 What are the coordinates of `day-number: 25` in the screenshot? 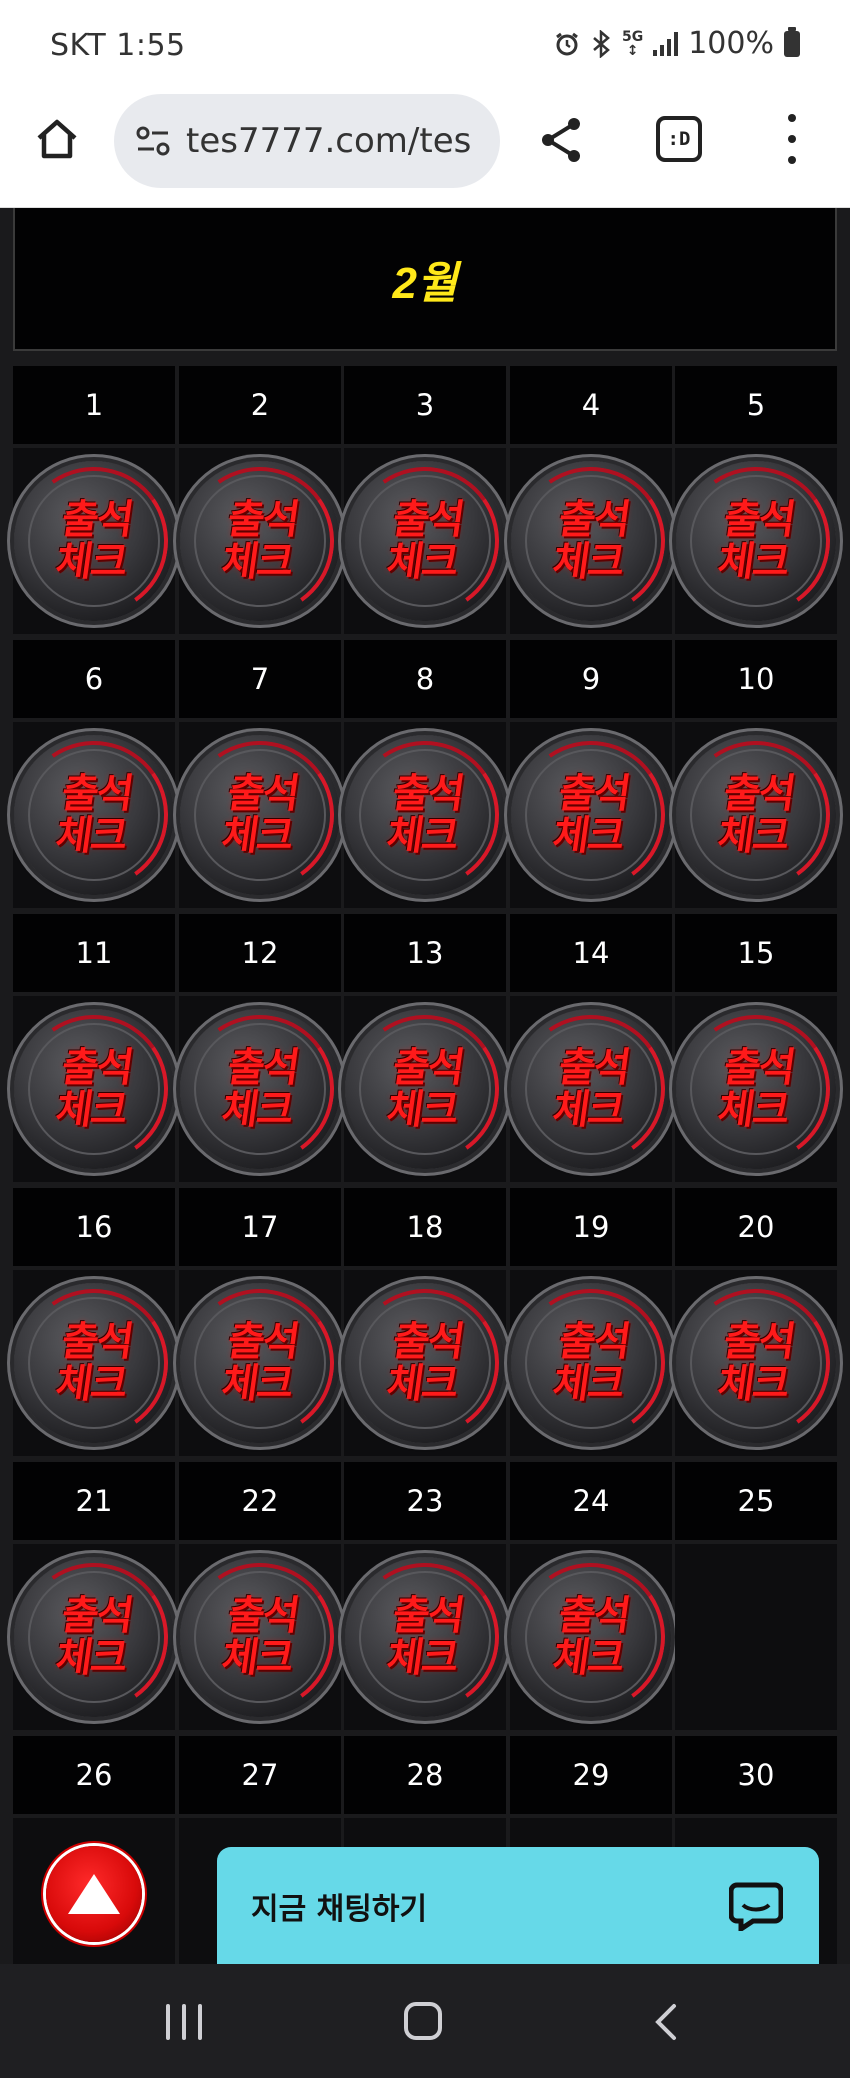 It's located at (756, 1501).